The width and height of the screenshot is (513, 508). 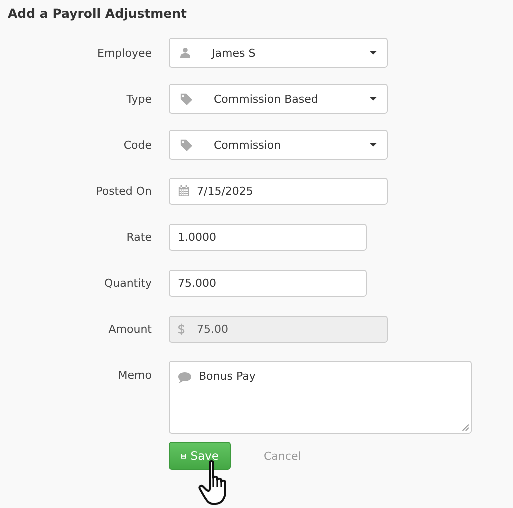 What do you see at coordinates (184, 191) in the screenshot?
I see `calendar-icon` at bounding box center [184, 191].